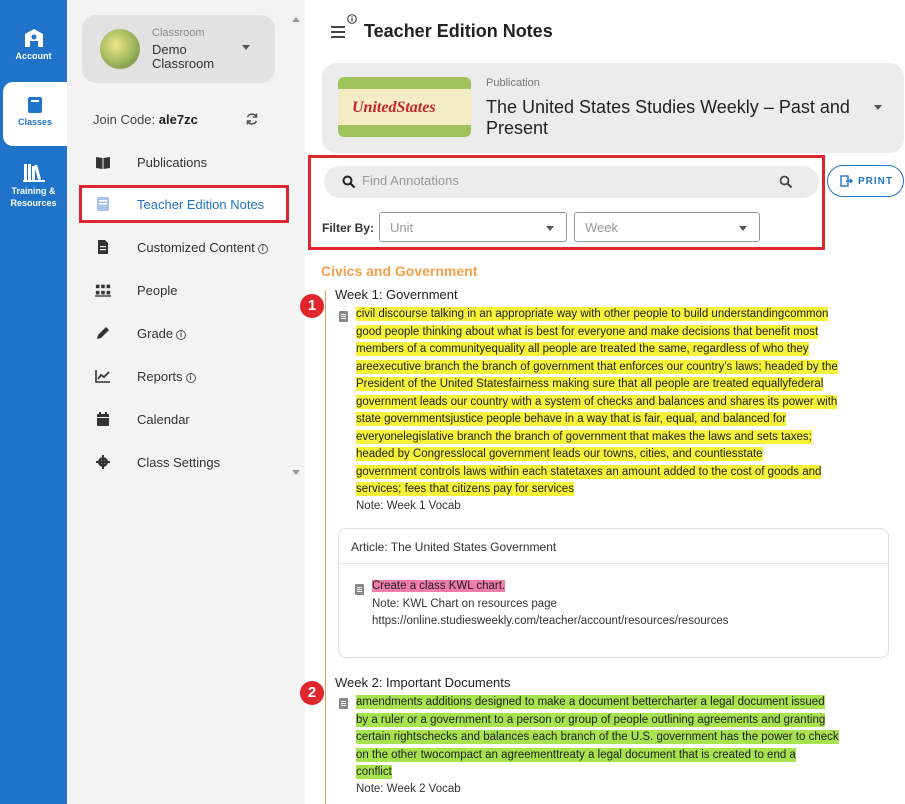 The image size is (905, 804). I want to click on pencil-icon, so click(103, 333).